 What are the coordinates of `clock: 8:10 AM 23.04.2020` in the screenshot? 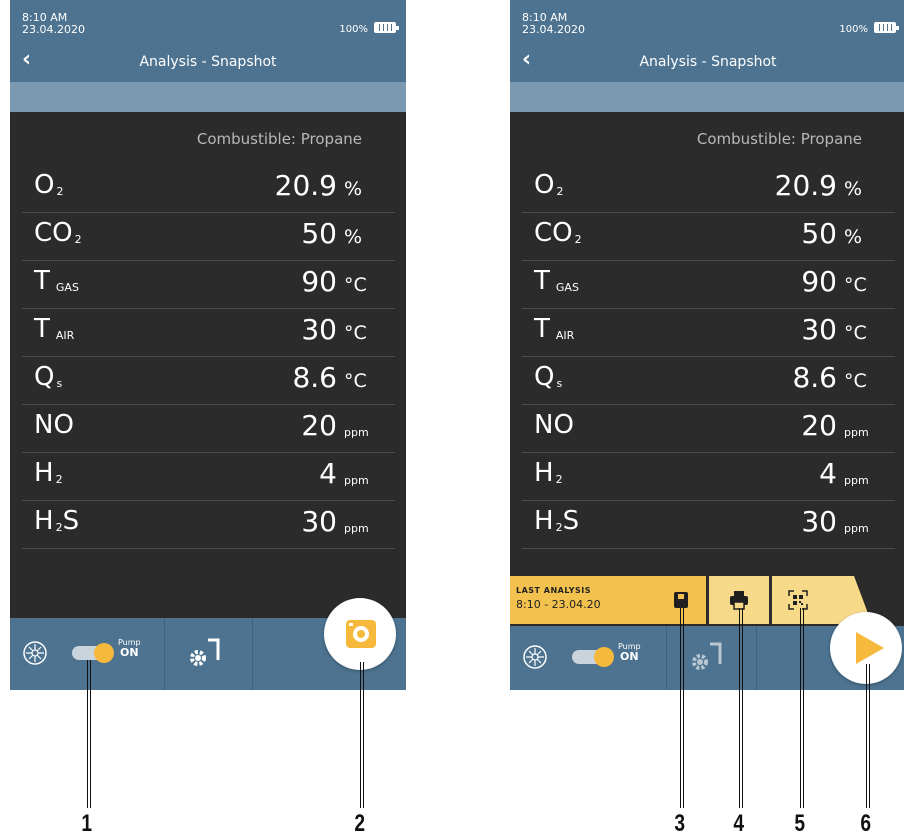 It's located at (53, 23).